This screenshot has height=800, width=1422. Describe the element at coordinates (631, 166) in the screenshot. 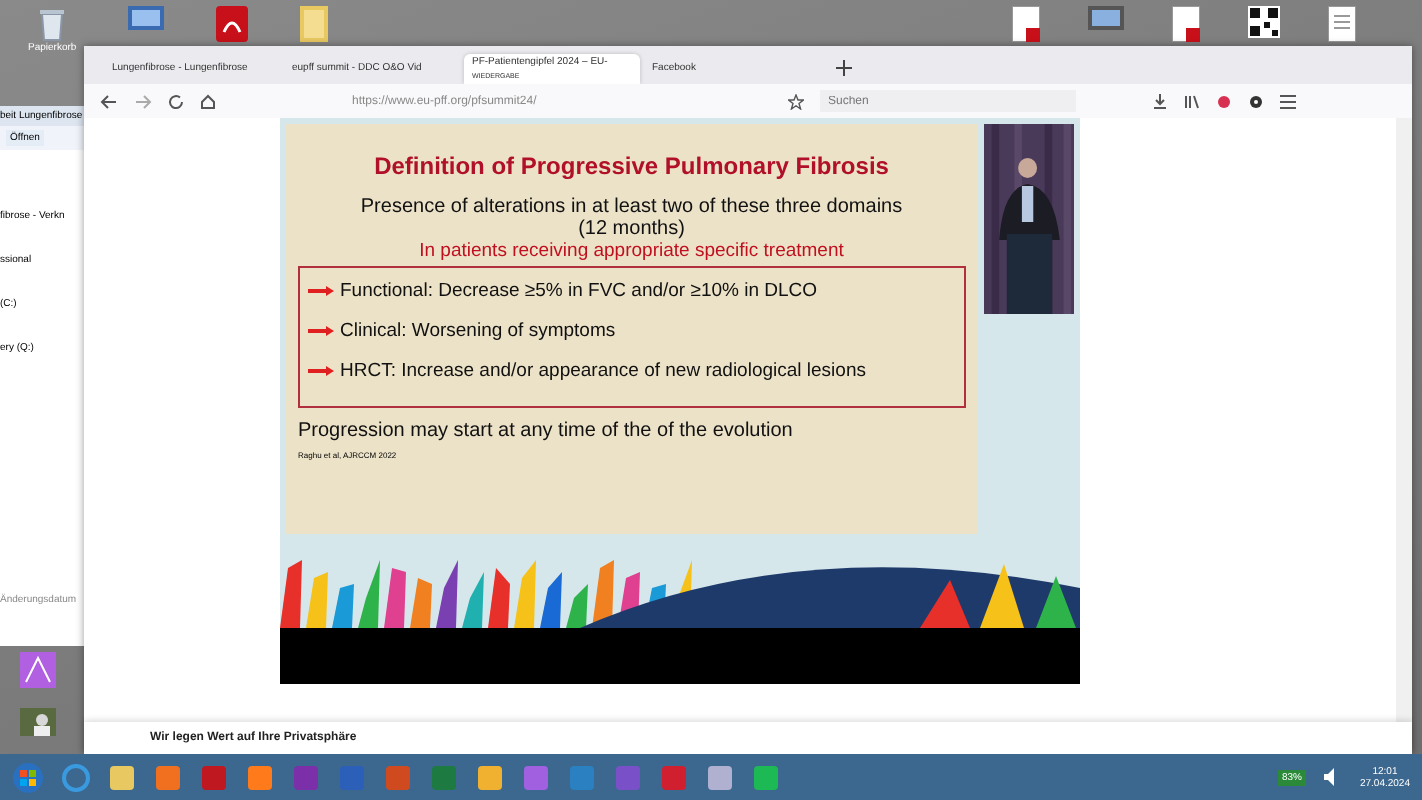

I see `slide-title: Definition of Progressive Pulmonary Fibrosis` at that location.